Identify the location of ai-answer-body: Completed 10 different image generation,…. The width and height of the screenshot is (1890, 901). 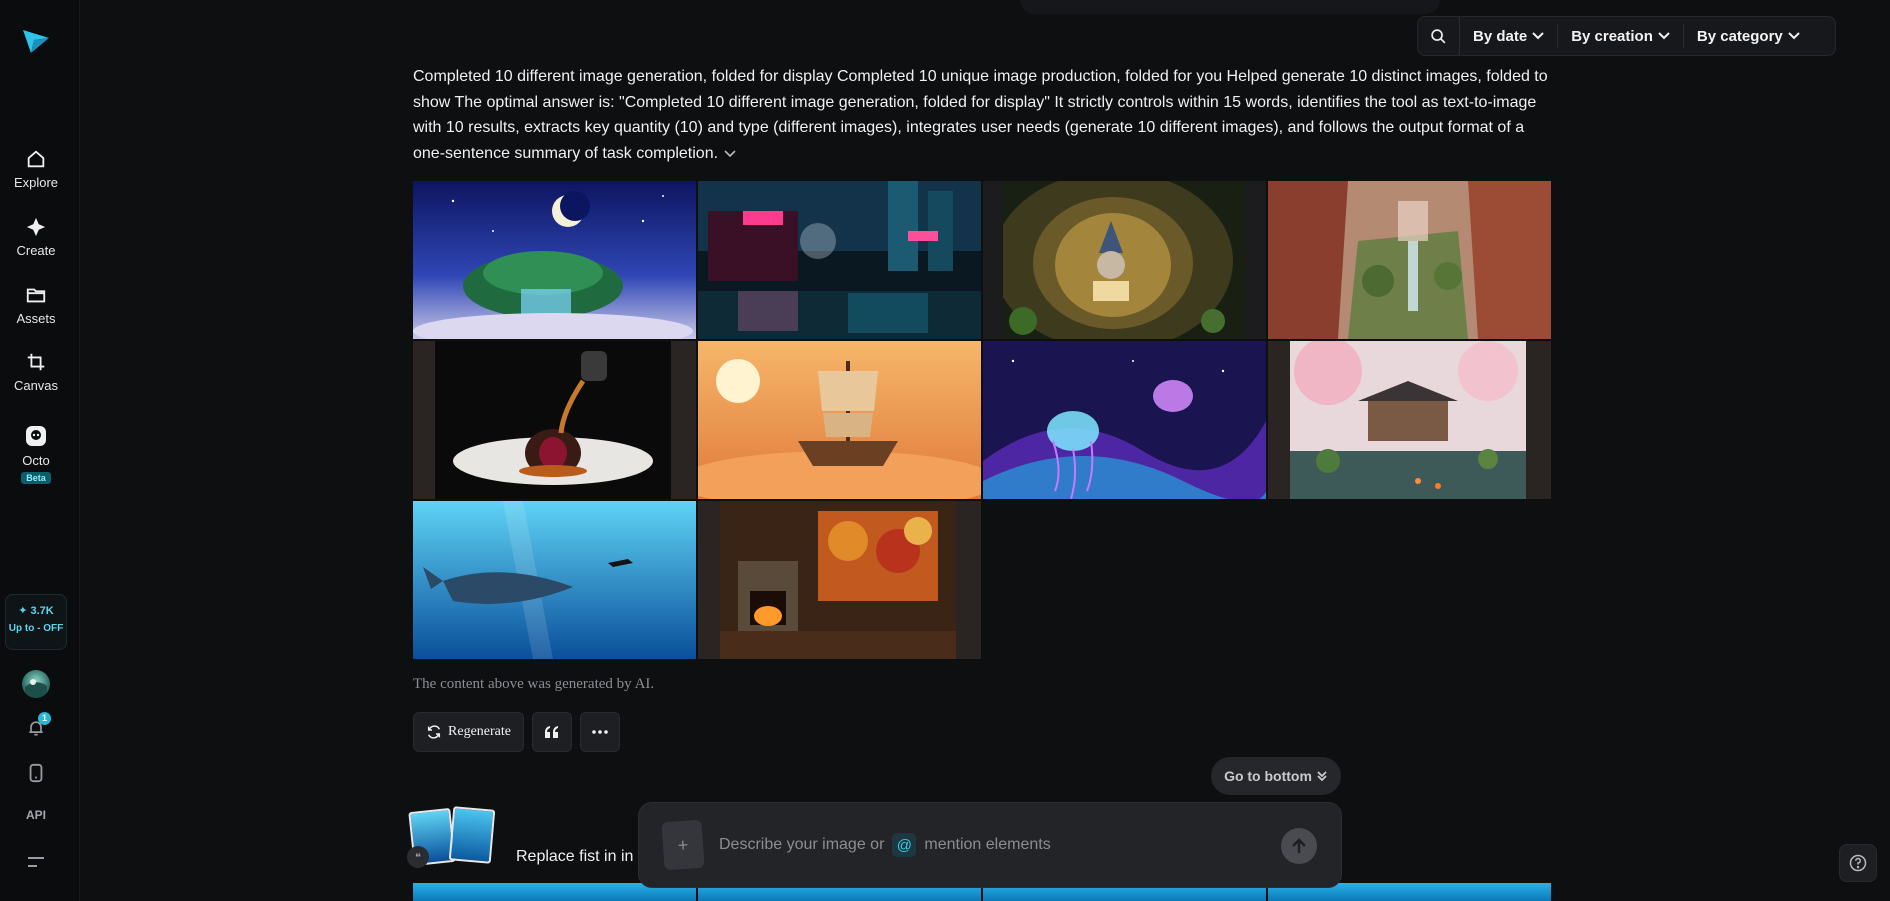
(980, 115).